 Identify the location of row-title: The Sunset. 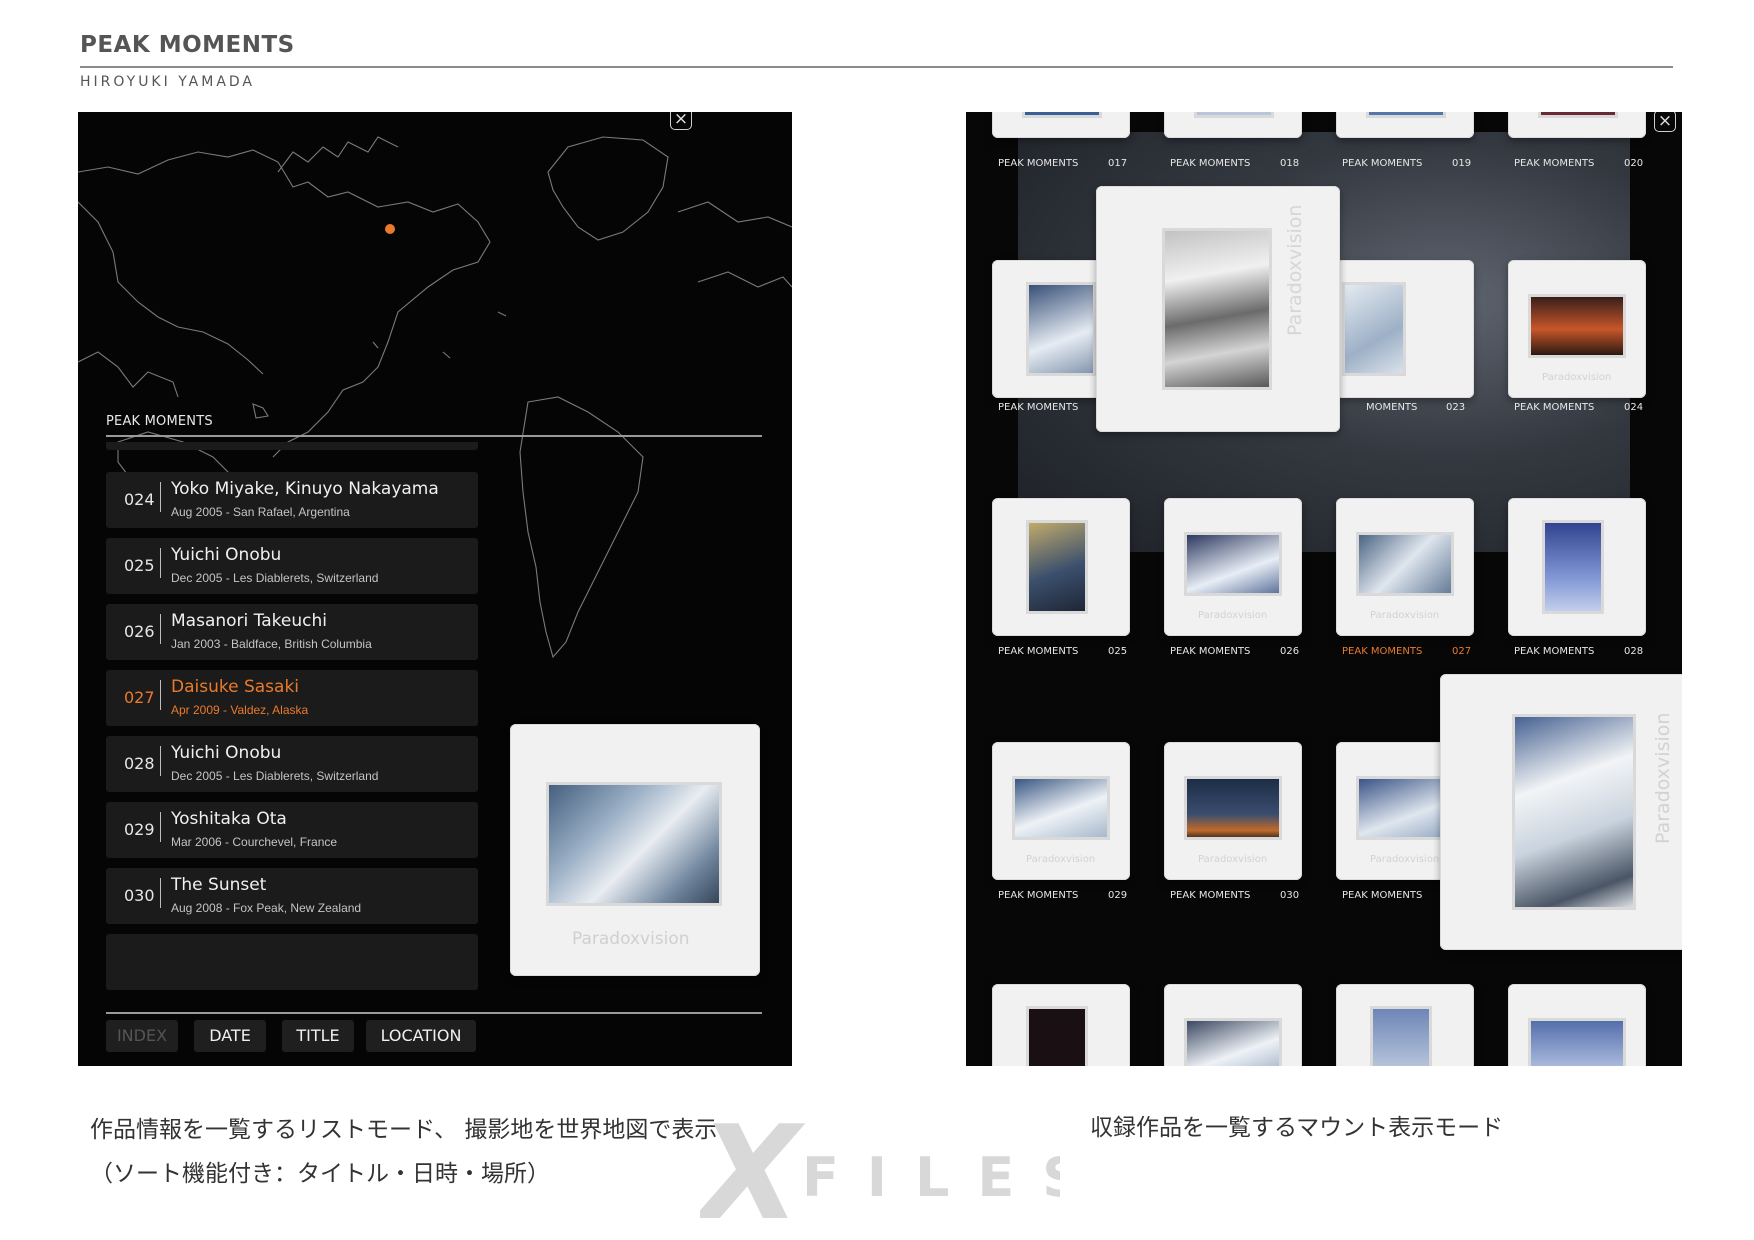
(219, 885).